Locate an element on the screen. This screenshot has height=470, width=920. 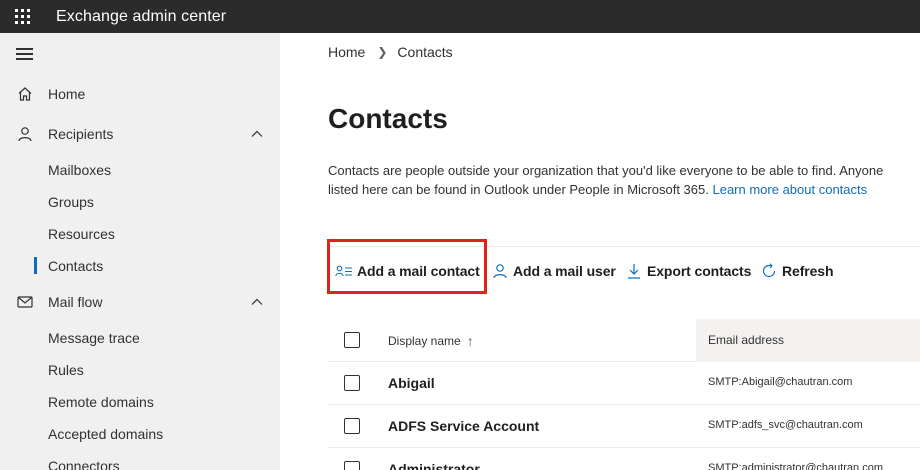
sidebar-item-connectors: Connectors is located at coordinates (140, 460).